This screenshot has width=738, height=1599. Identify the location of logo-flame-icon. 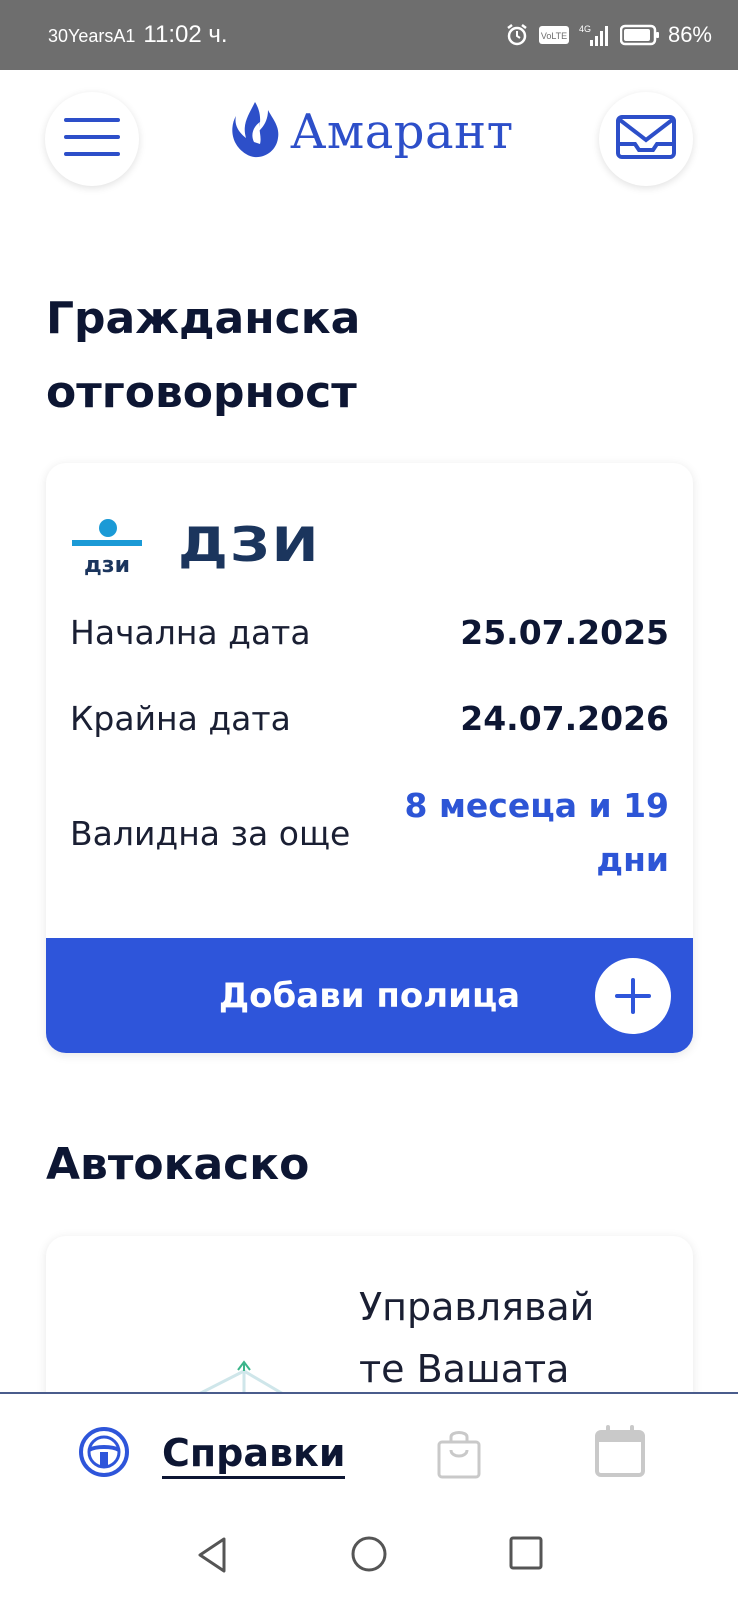
(255, 132).